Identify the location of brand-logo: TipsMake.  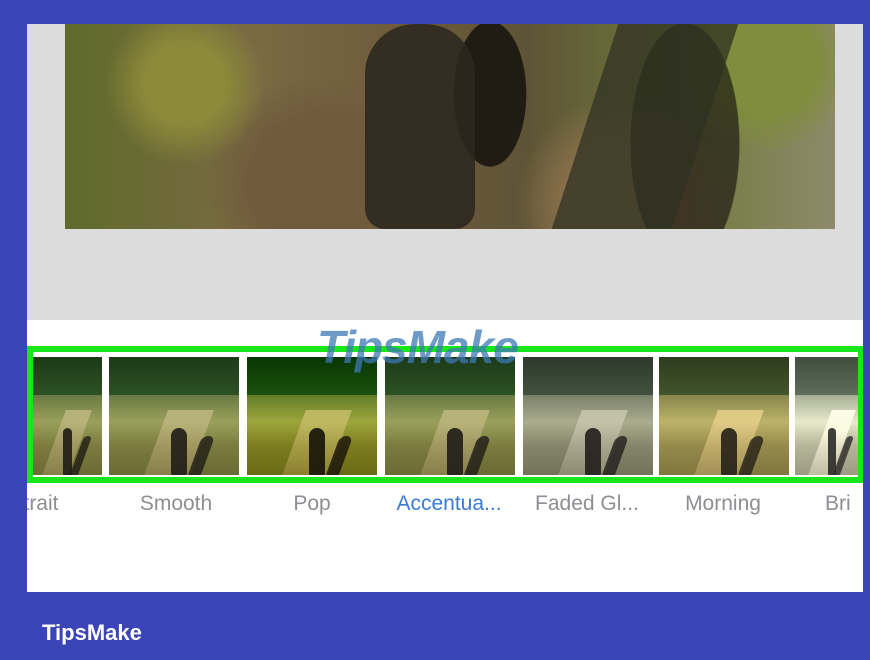
(92, 632).